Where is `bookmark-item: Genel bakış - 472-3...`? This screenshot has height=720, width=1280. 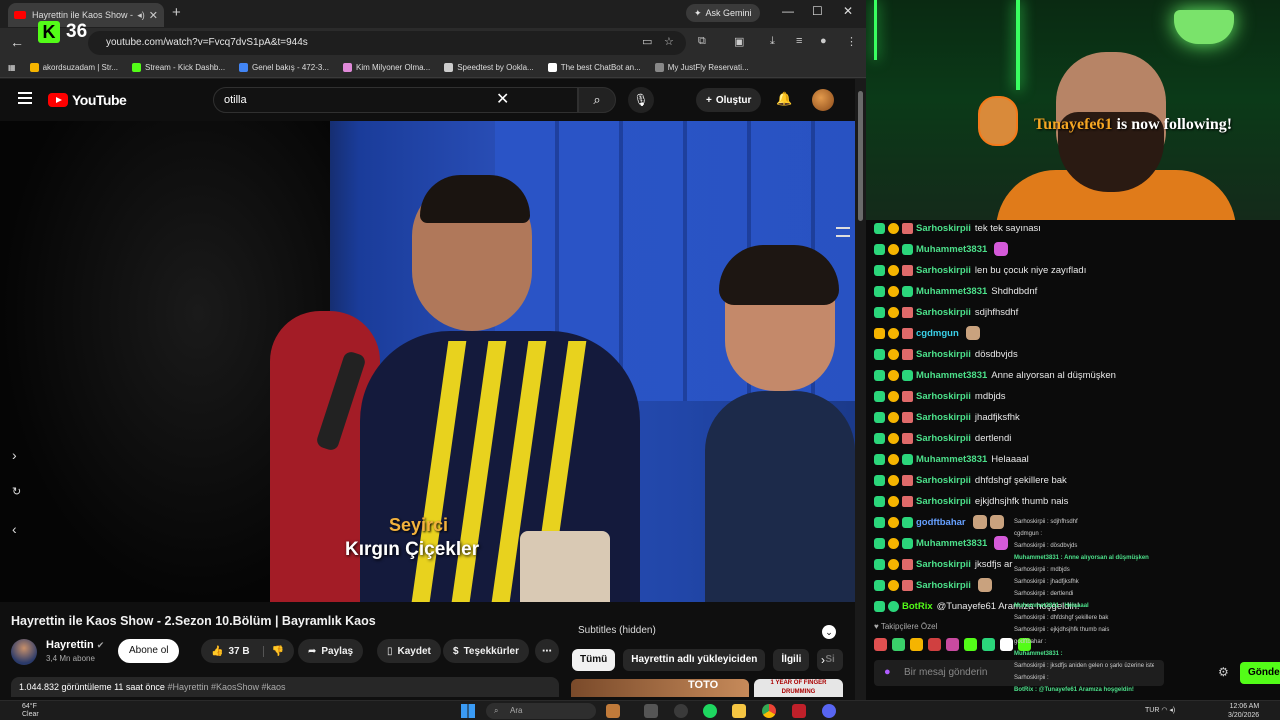 bookmark-item: Genel bakış - 472-3... is located at coordinates (284, 67).